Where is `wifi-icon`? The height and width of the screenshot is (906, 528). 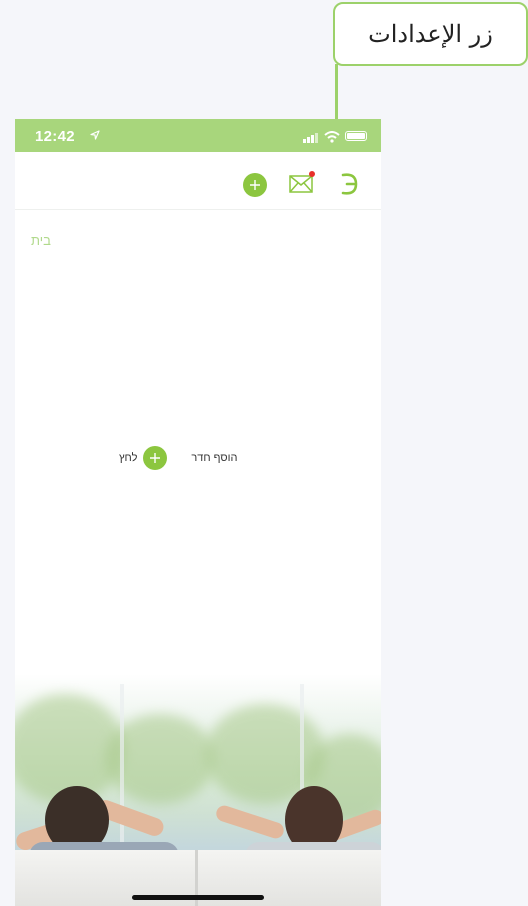 wifi-icon is located at coordinates (332, 137).